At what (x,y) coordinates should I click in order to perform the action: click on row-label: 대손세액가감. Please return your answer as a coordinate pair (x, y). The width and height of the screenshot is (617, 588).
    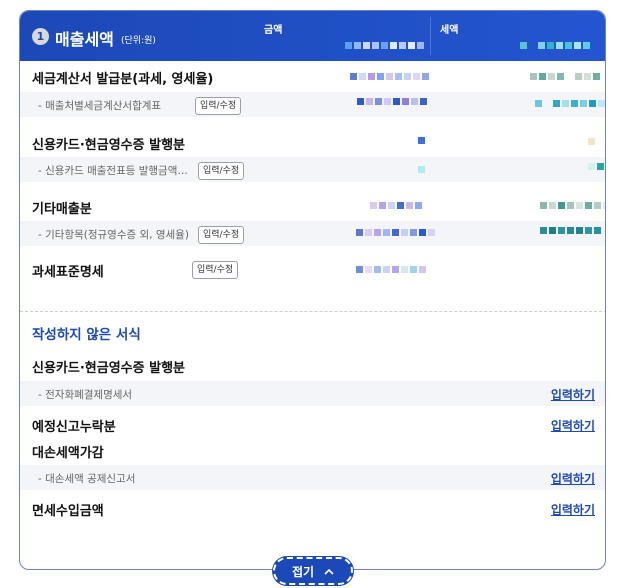
    Looking at the image, I should click on (68, 453).